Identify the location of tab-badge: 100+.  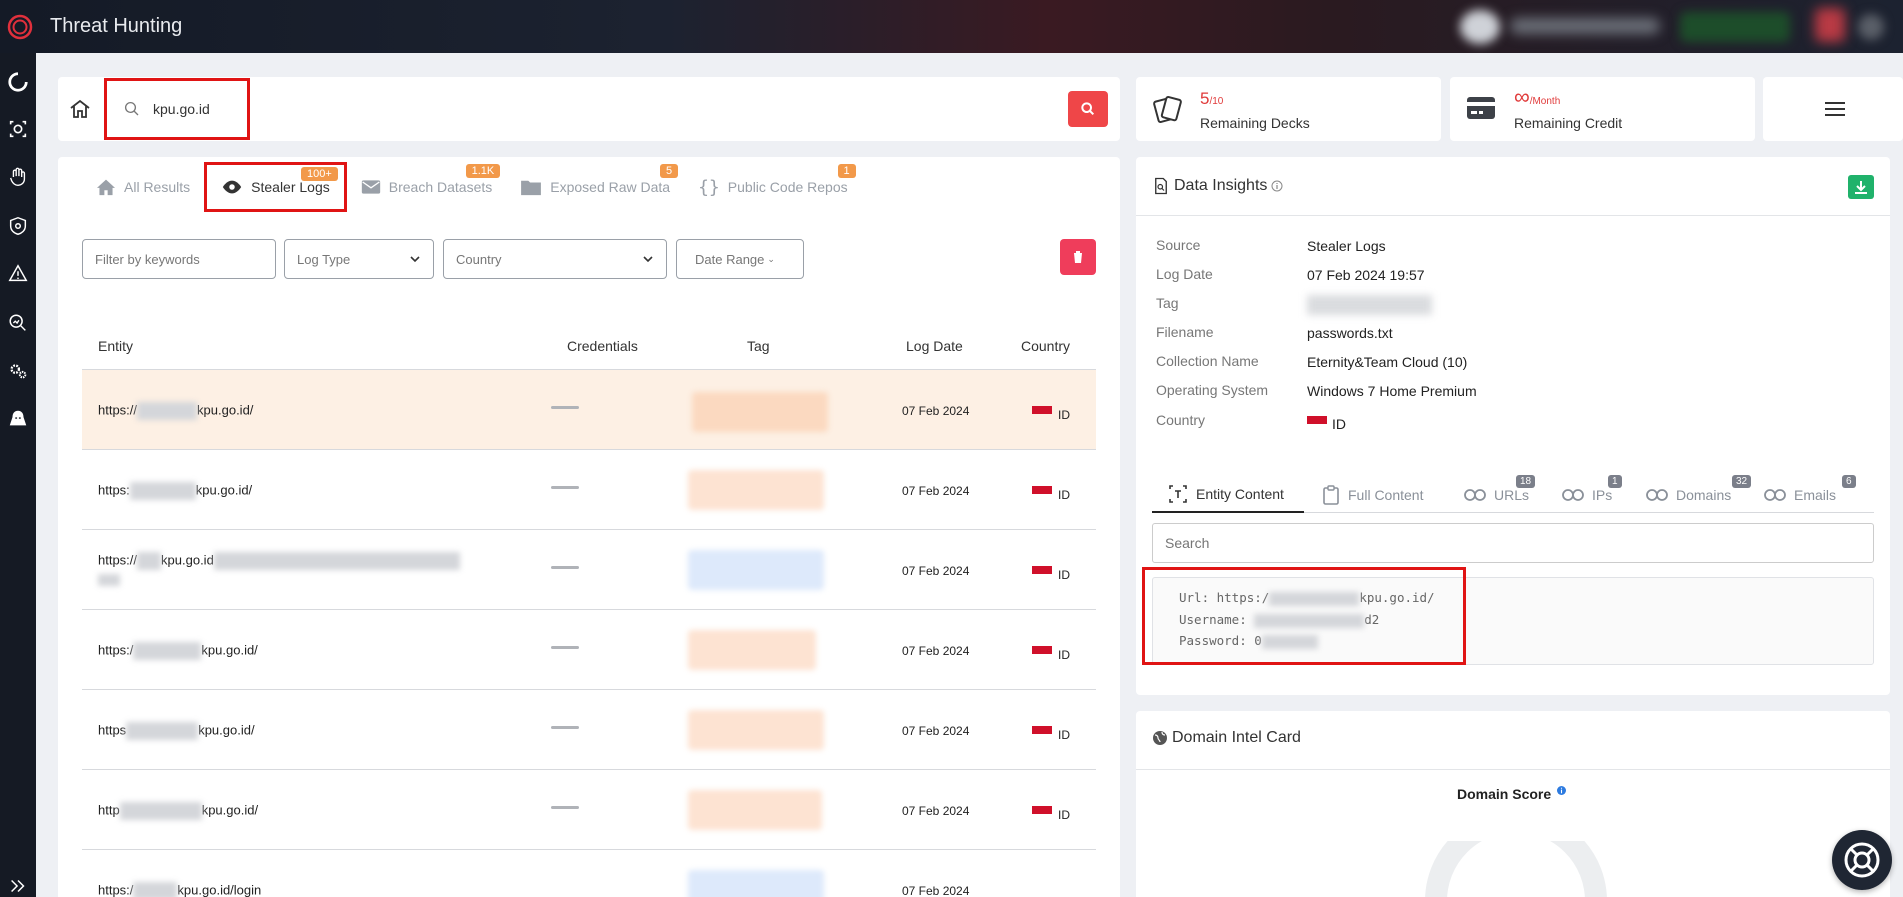
(319, 174).